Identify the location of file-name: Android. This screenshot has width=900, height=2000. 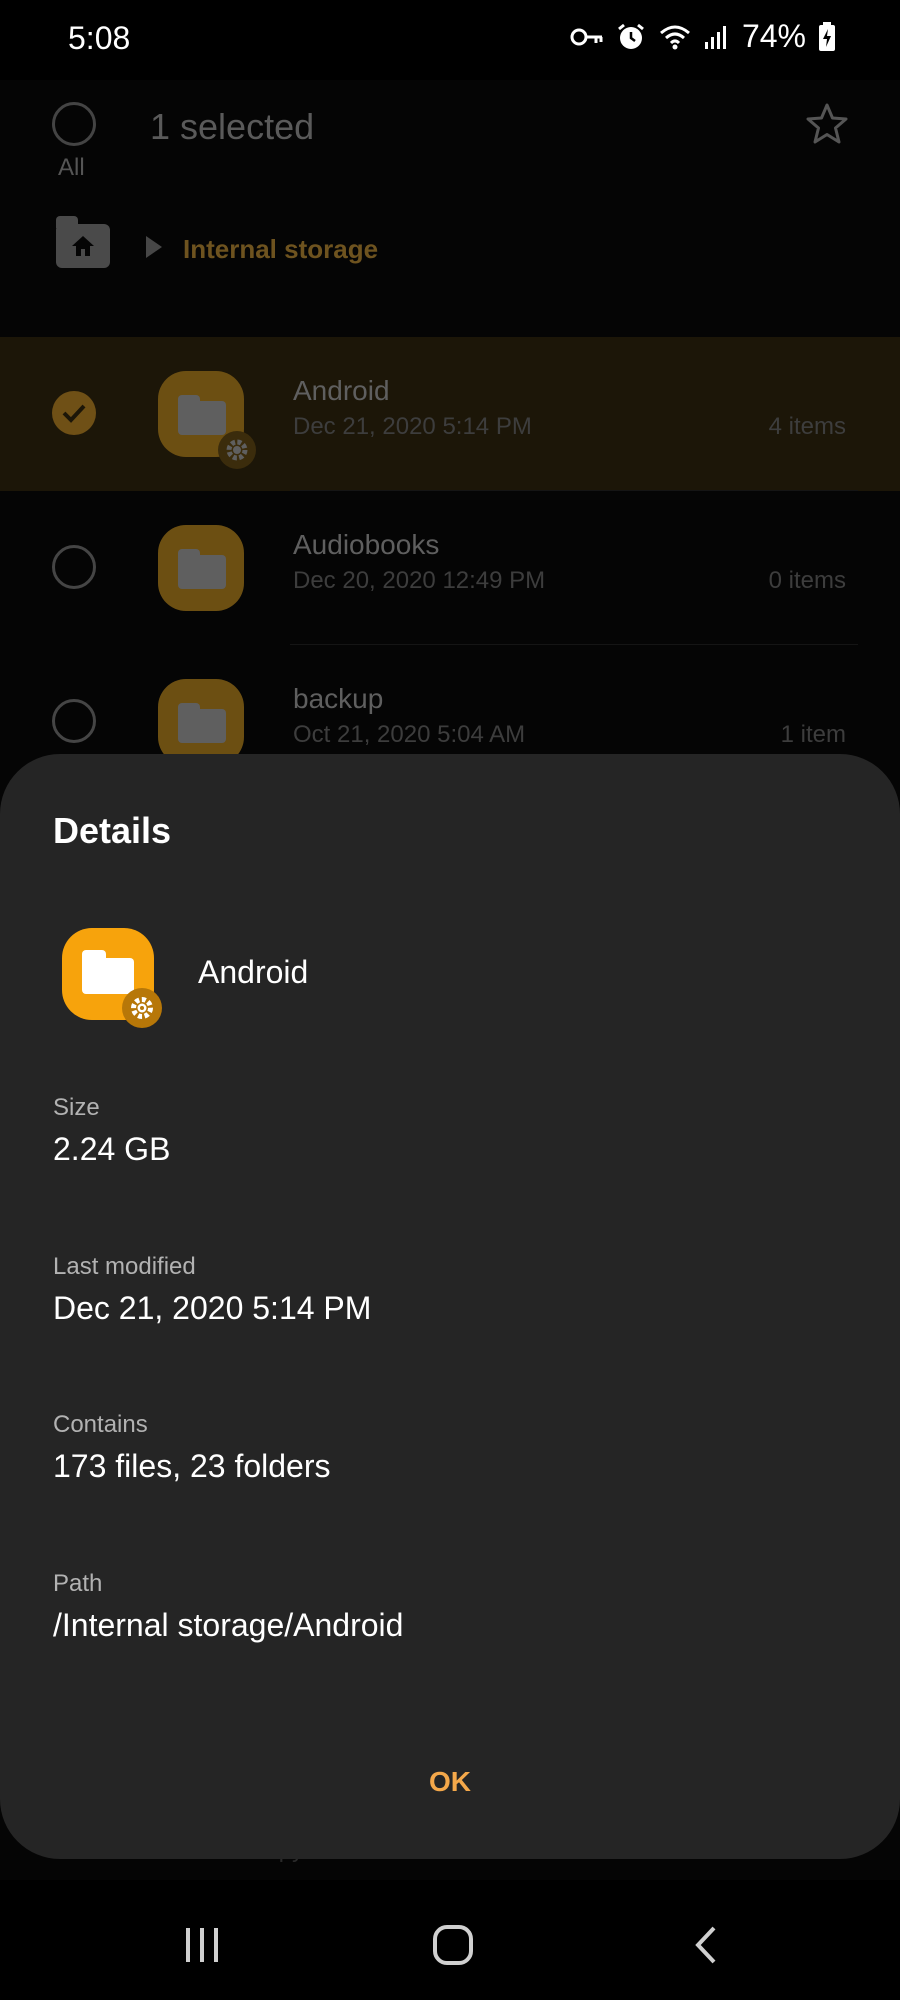
(341, 390).